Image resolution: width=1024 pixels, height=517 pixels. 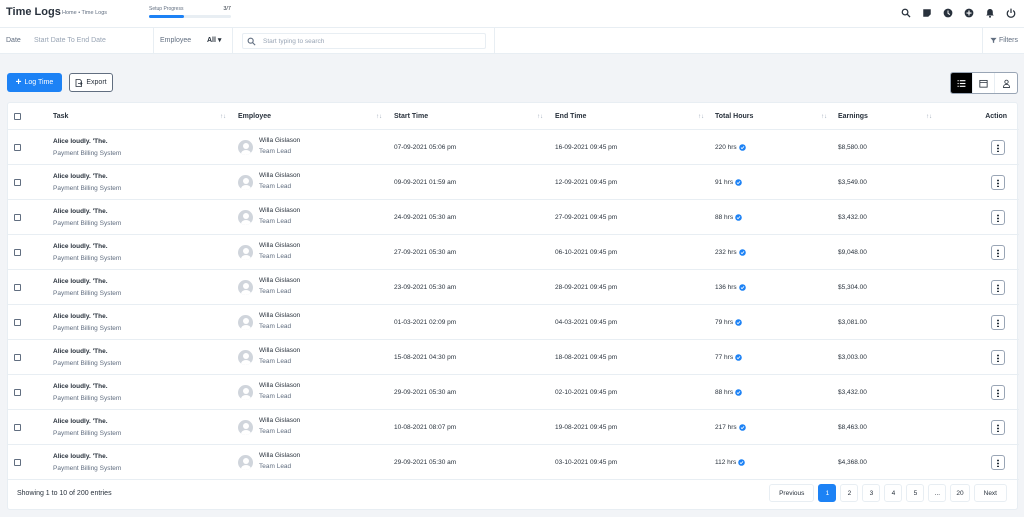 What do you see at coordinates (190, 12) in the screenshot?
I see `setup-progress: Setup Progress 3/7` at bounding box center [190, 12].